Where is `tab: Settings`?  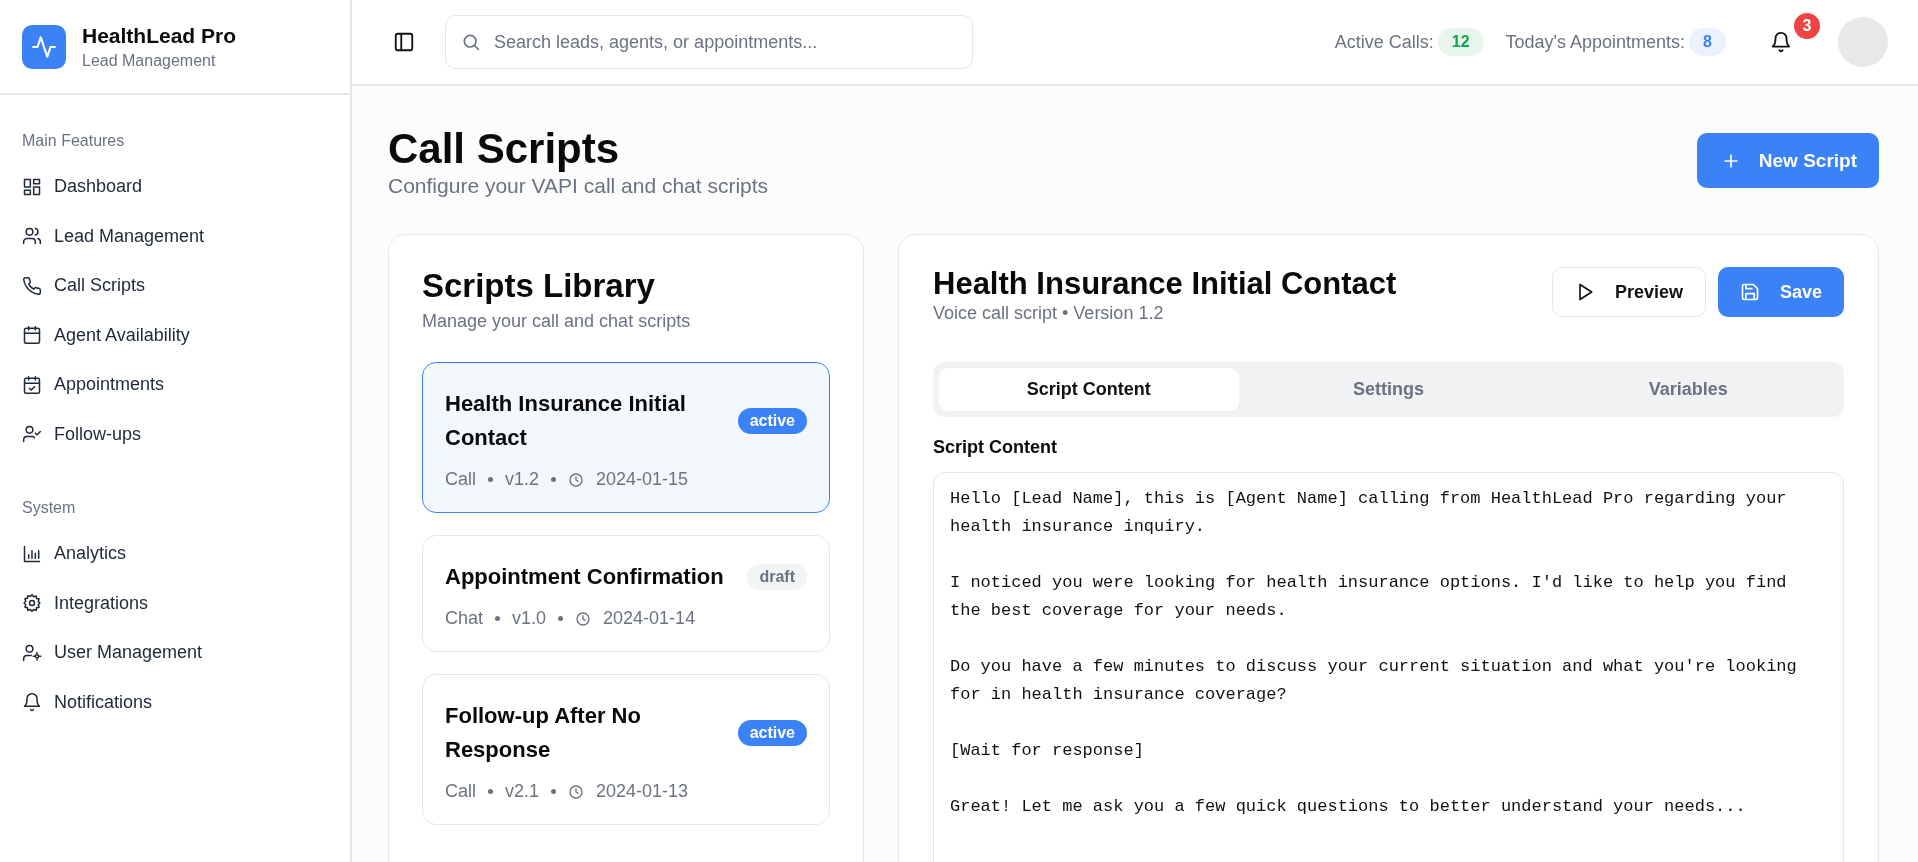 tab: Settings is located at coordinates (1388, 390).